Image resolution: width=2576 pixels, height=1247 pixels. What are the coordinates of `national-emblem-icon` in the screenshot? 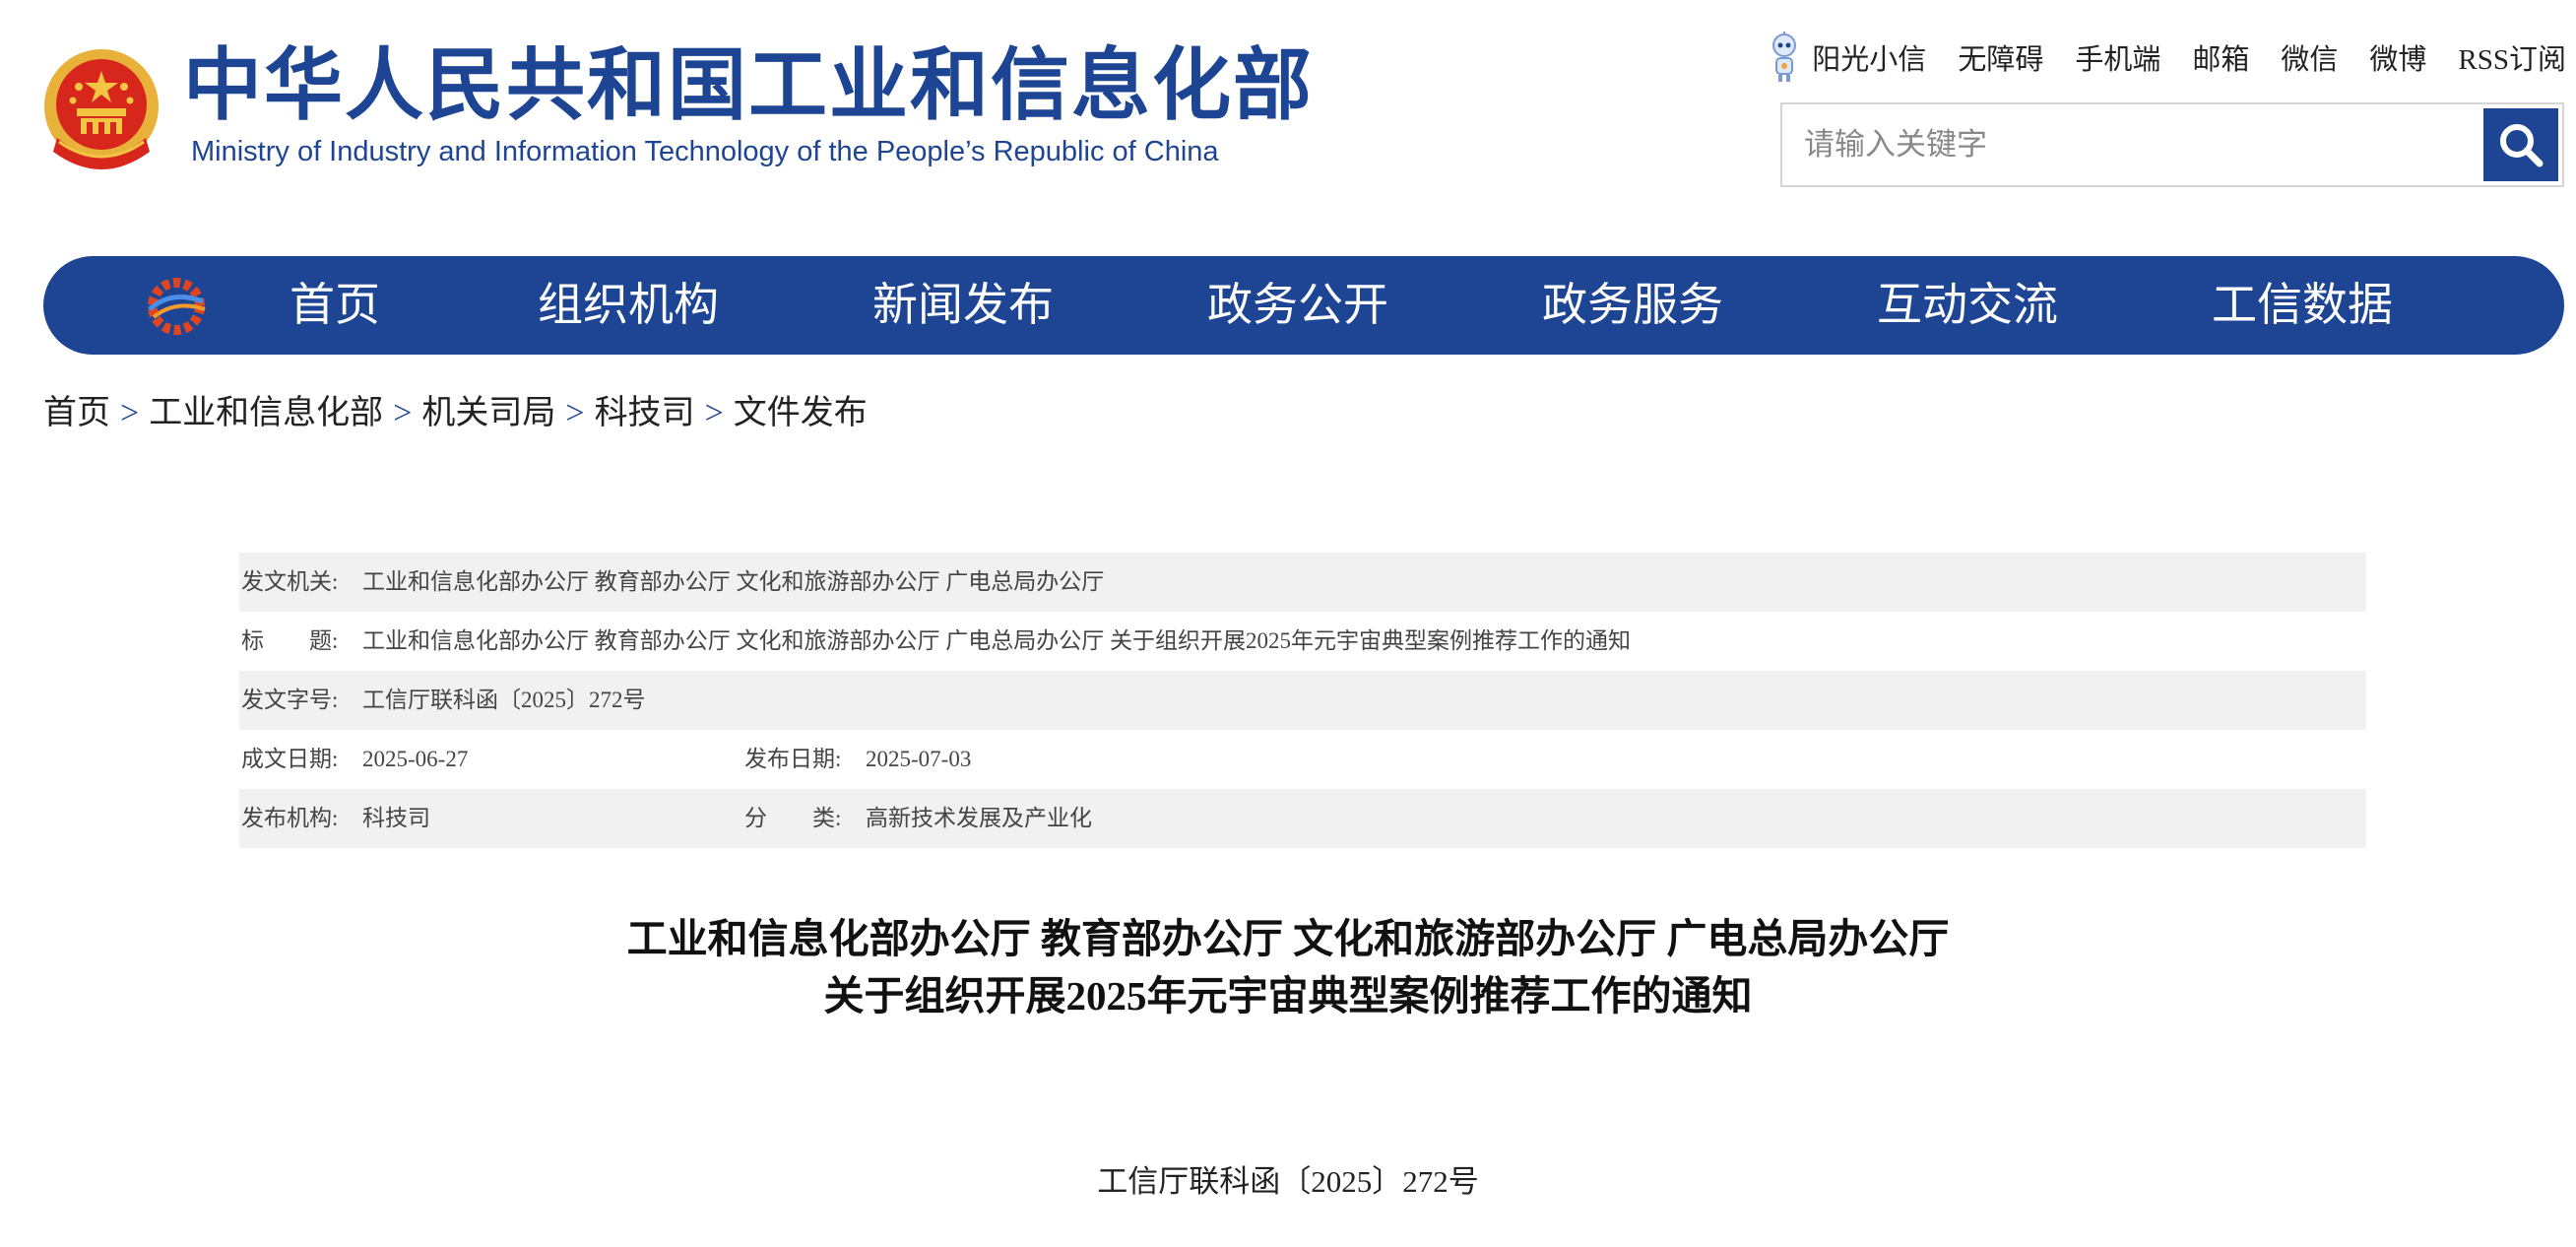 It's located at (101, 110).